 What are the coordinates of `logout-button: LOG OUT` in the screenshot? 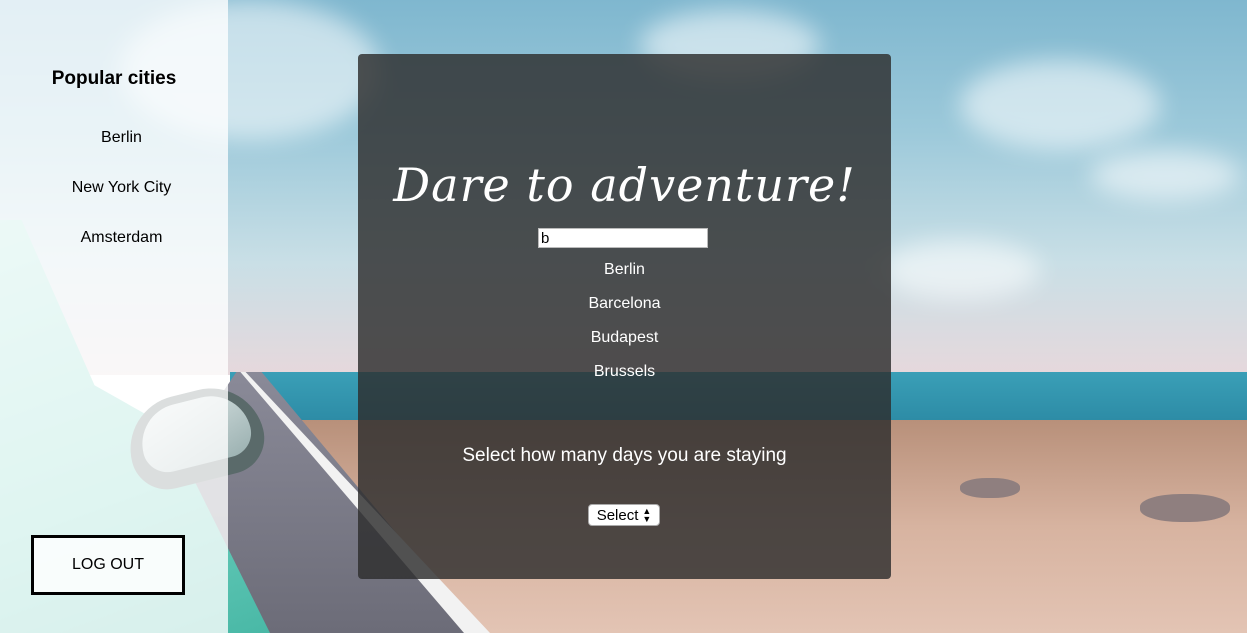 It's located at (108, 565).